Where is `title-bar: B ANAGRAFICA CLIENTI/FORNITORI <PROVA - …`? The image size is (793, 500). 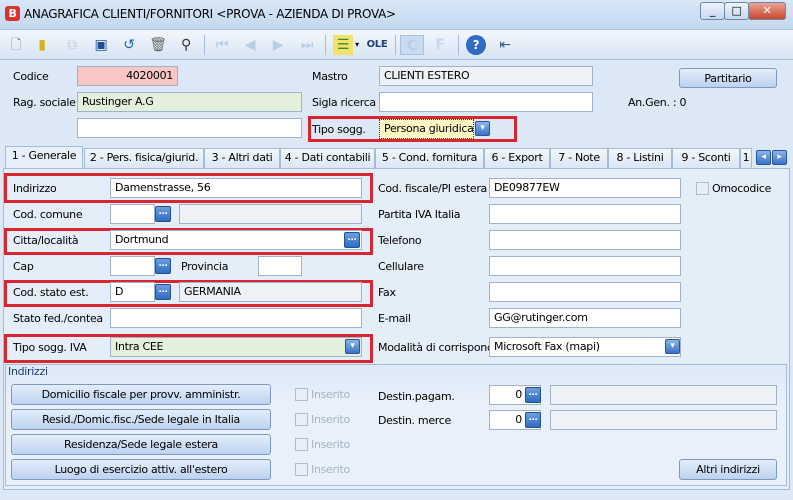 title-bar: B ANAGRAFICA CLIENTI/FORNITORI <PROVA - … is located at coordinates (396, 15).